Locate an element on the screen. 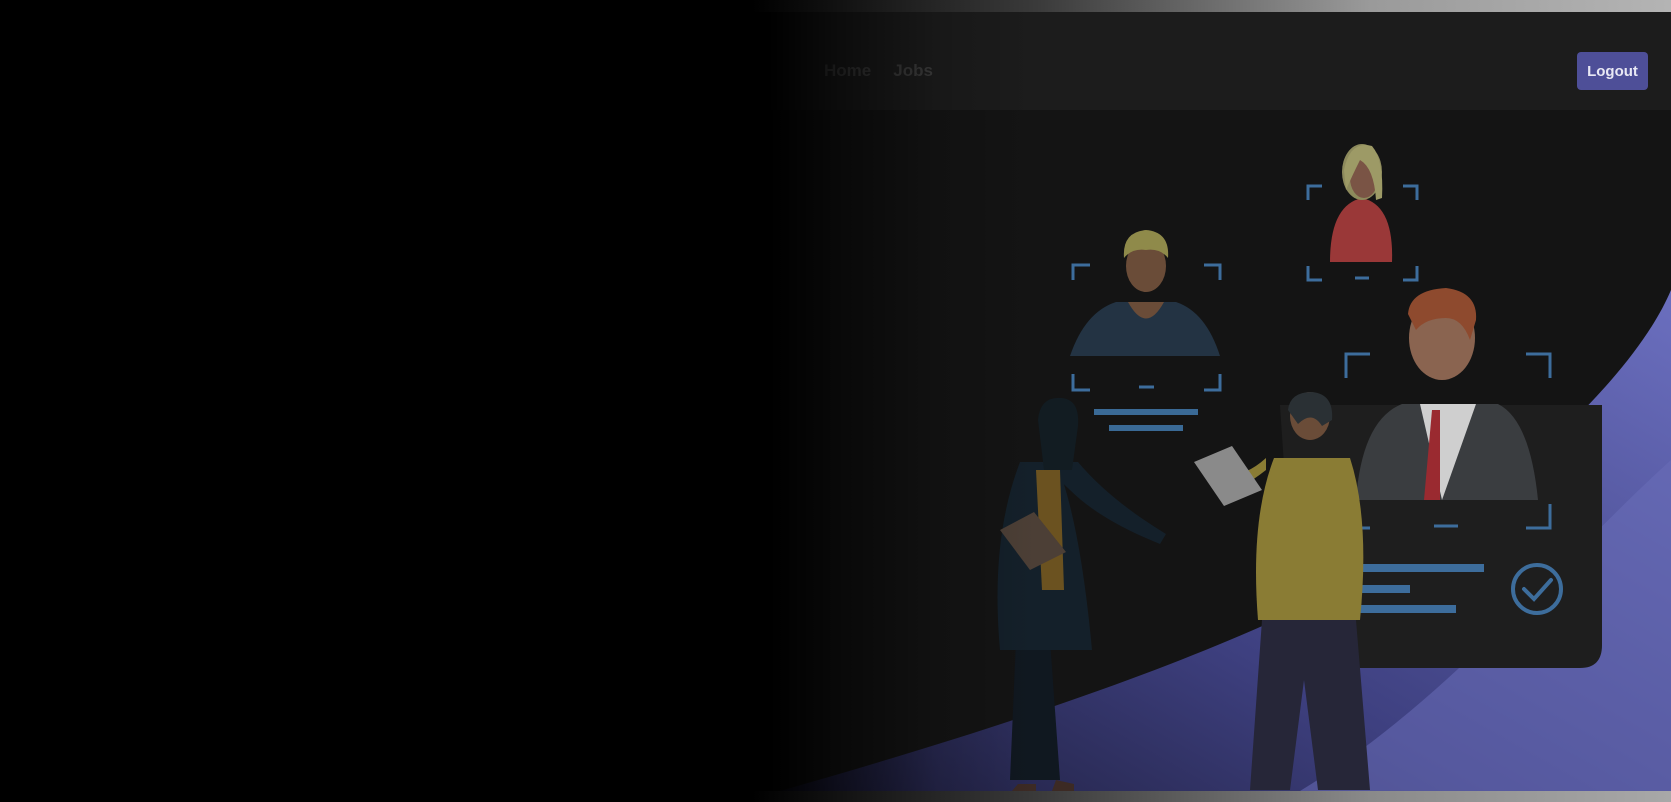  logout-button: Logout is located at coordinates (1612, 71).